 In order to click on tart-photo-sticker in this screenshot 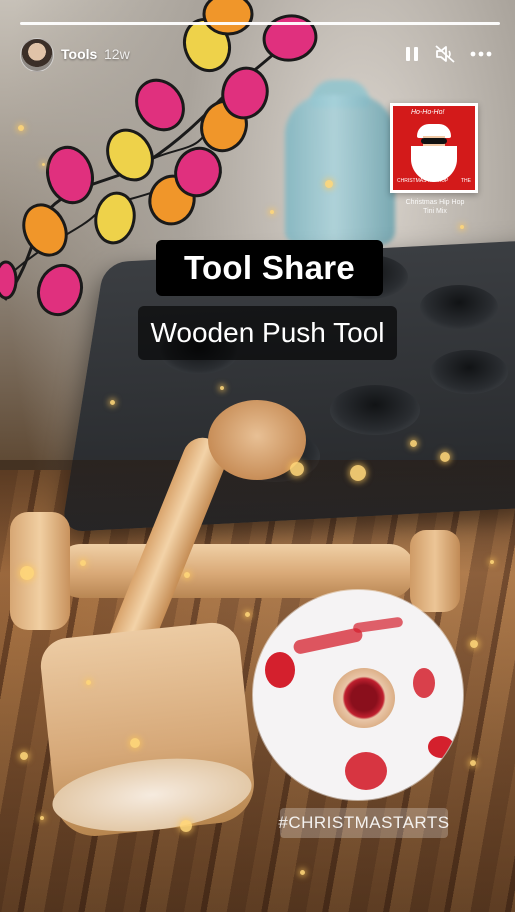, I will do `click(358, 695)`.